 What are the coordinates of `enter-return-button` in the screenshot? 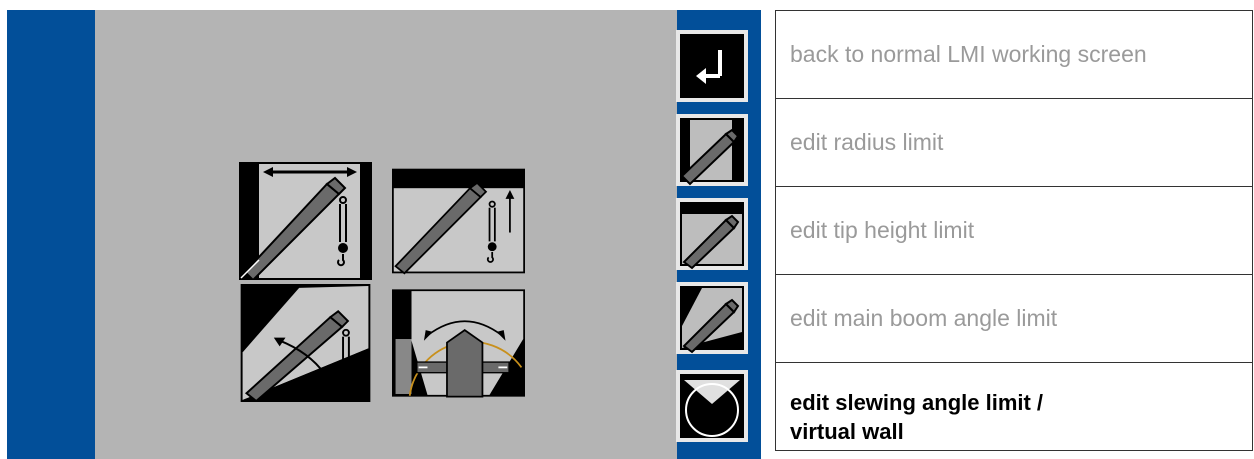 It's located at (712, 66).